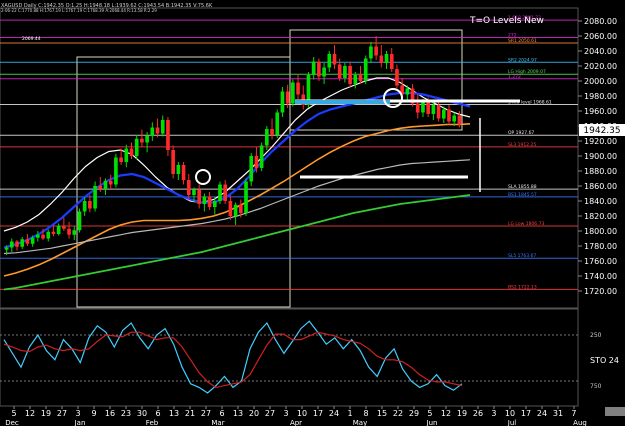  What do you see at coordinates (522, 187) in the screenshot?
I see `level-label: SLA 1855.88` at bounding box center [522, 187].